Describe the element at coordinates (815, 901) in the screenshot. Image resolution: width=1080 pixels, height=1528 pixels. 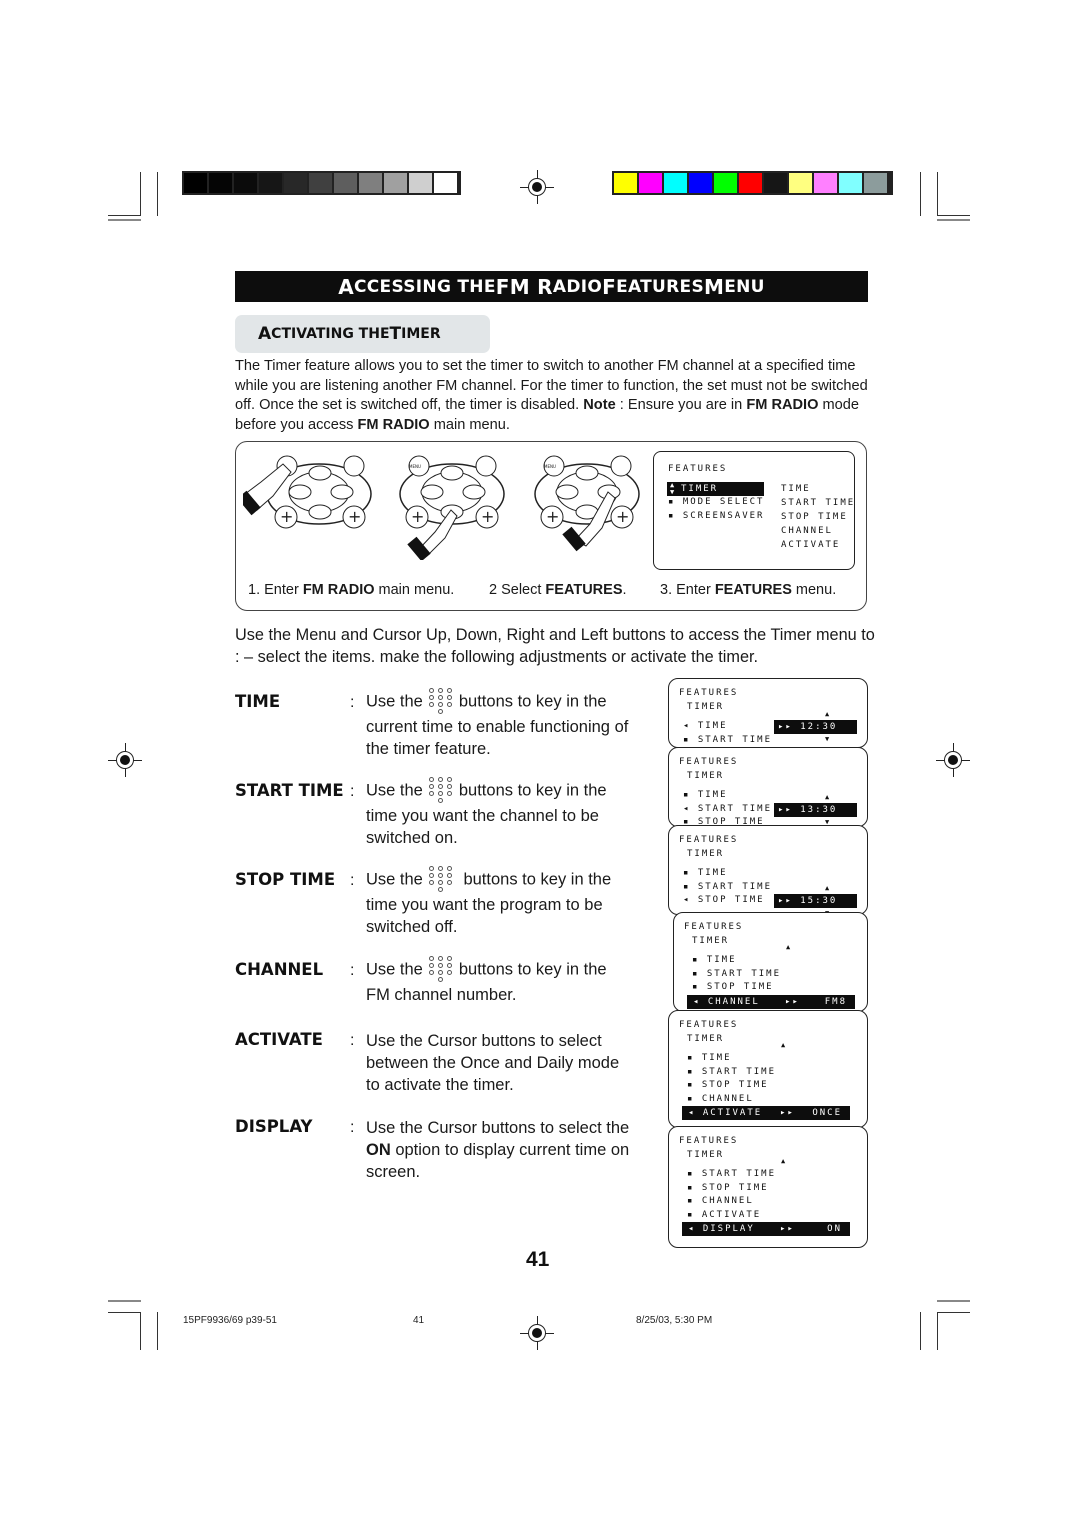
I see `osd-value-field: ▸▸ 15:30` at that location.